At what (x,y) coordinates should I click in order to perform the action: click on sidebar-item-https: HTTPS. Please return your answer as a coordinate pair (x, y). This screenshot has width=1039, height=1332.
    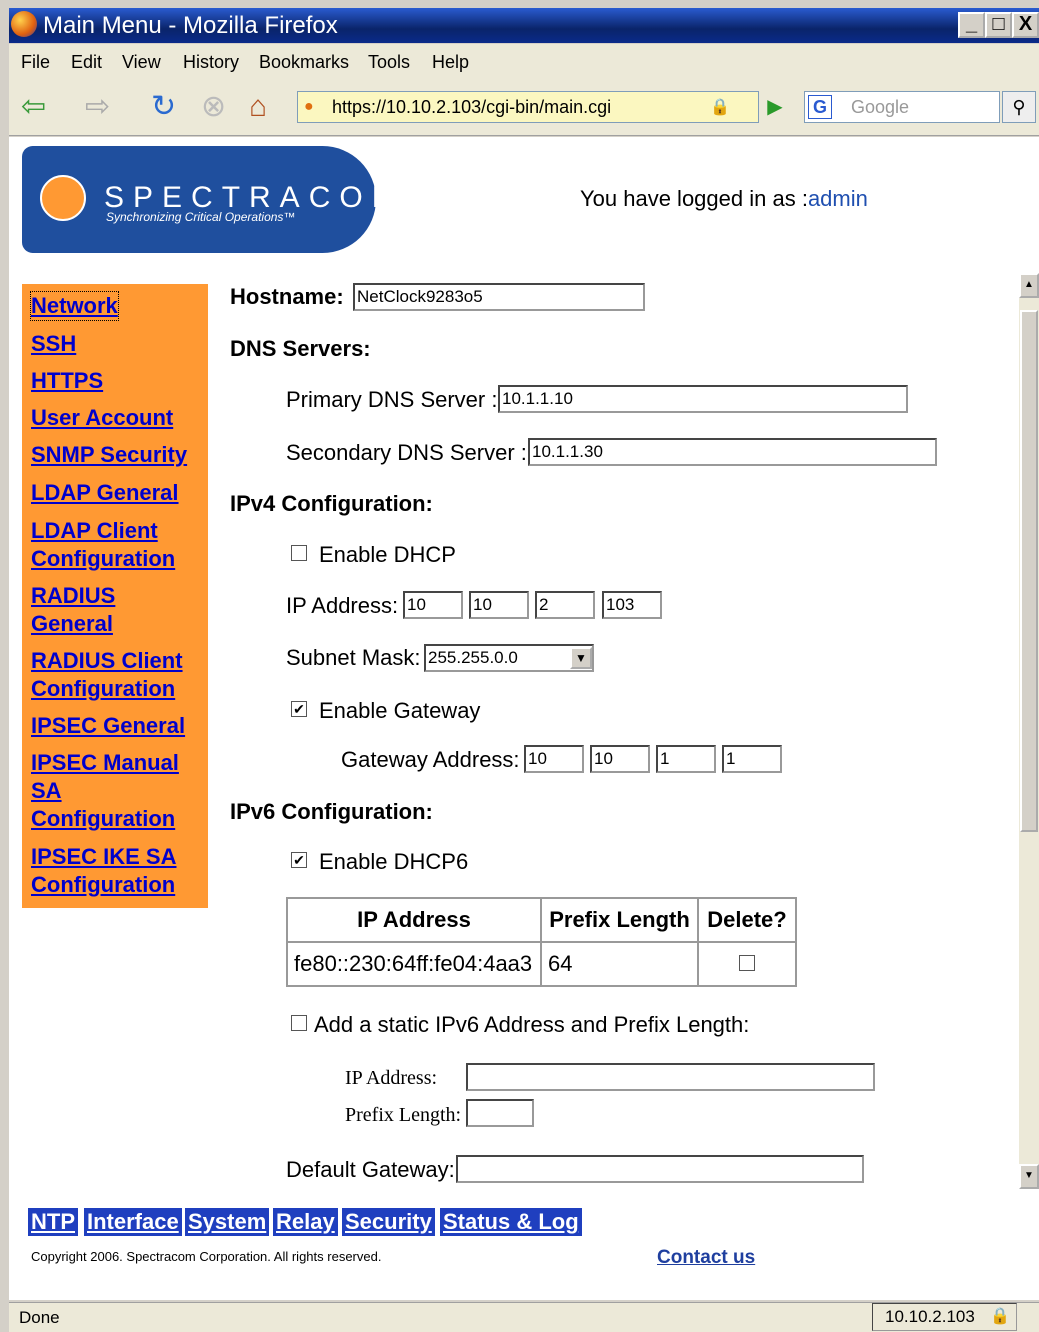
    Looking at the image, I should click on (67, 381).